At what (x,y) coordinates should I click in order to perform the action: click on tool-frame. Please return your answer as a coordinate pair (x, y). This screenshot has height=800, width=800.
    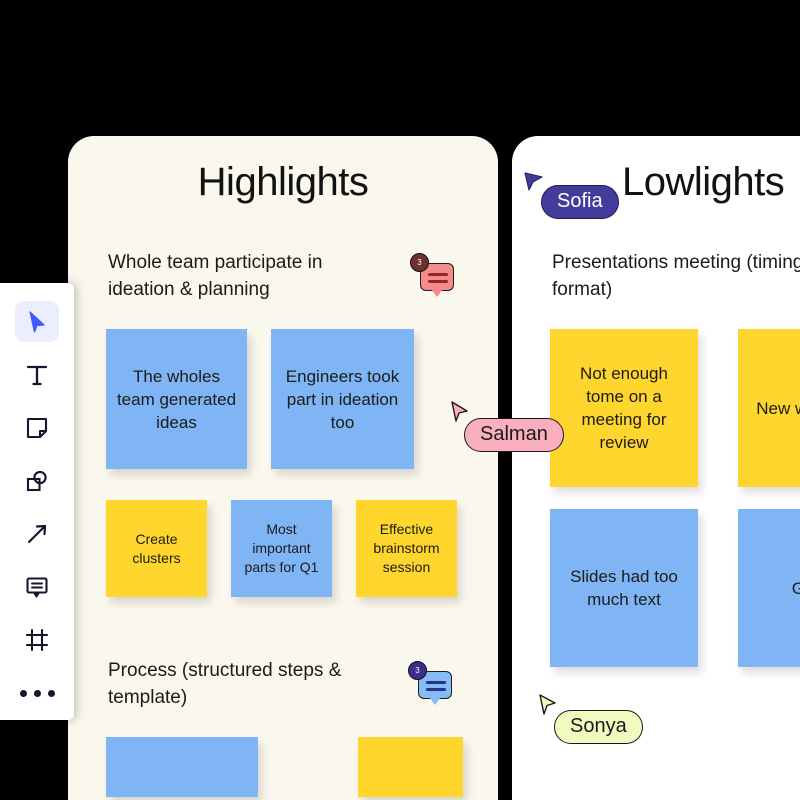
    Looking at the image, I should click on (37, 640).